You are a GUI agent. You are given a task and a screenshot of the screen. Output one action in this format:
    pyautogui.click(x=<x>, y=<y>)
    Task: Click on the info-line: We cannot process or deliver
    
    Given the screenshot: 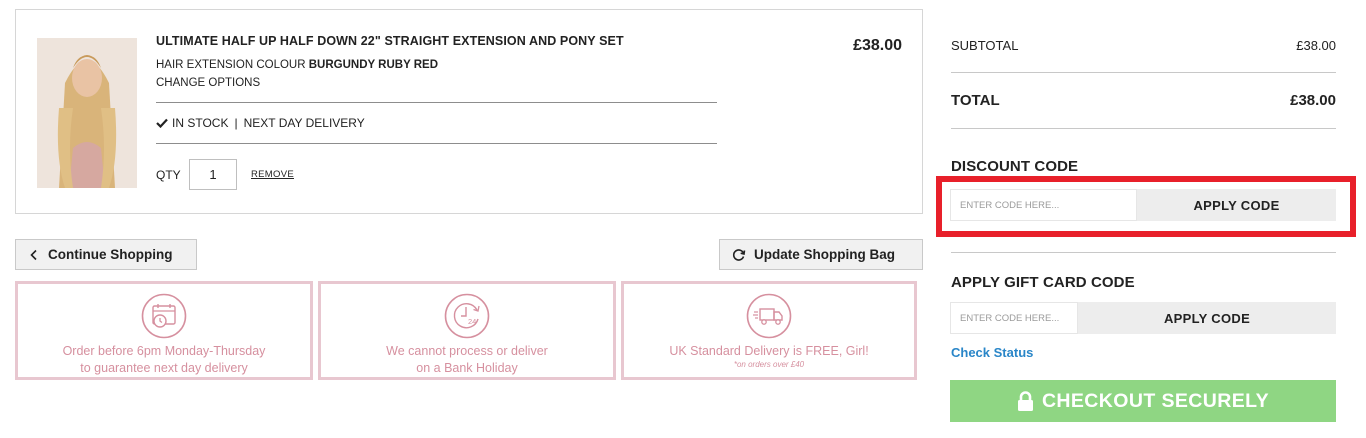 What is the action you would take?
    pyautogui.click(x=467, y=351)
    